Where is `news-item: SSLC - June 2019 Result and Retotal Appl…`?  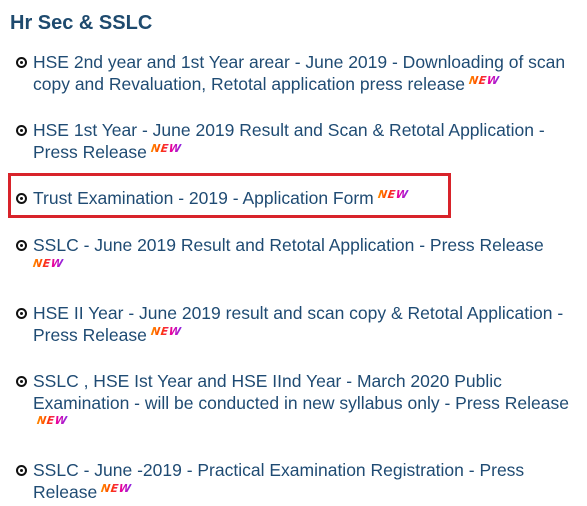
news-item: SSLC - June 2019 Result and Retotal Appl… is located at coordinates (296, 256).